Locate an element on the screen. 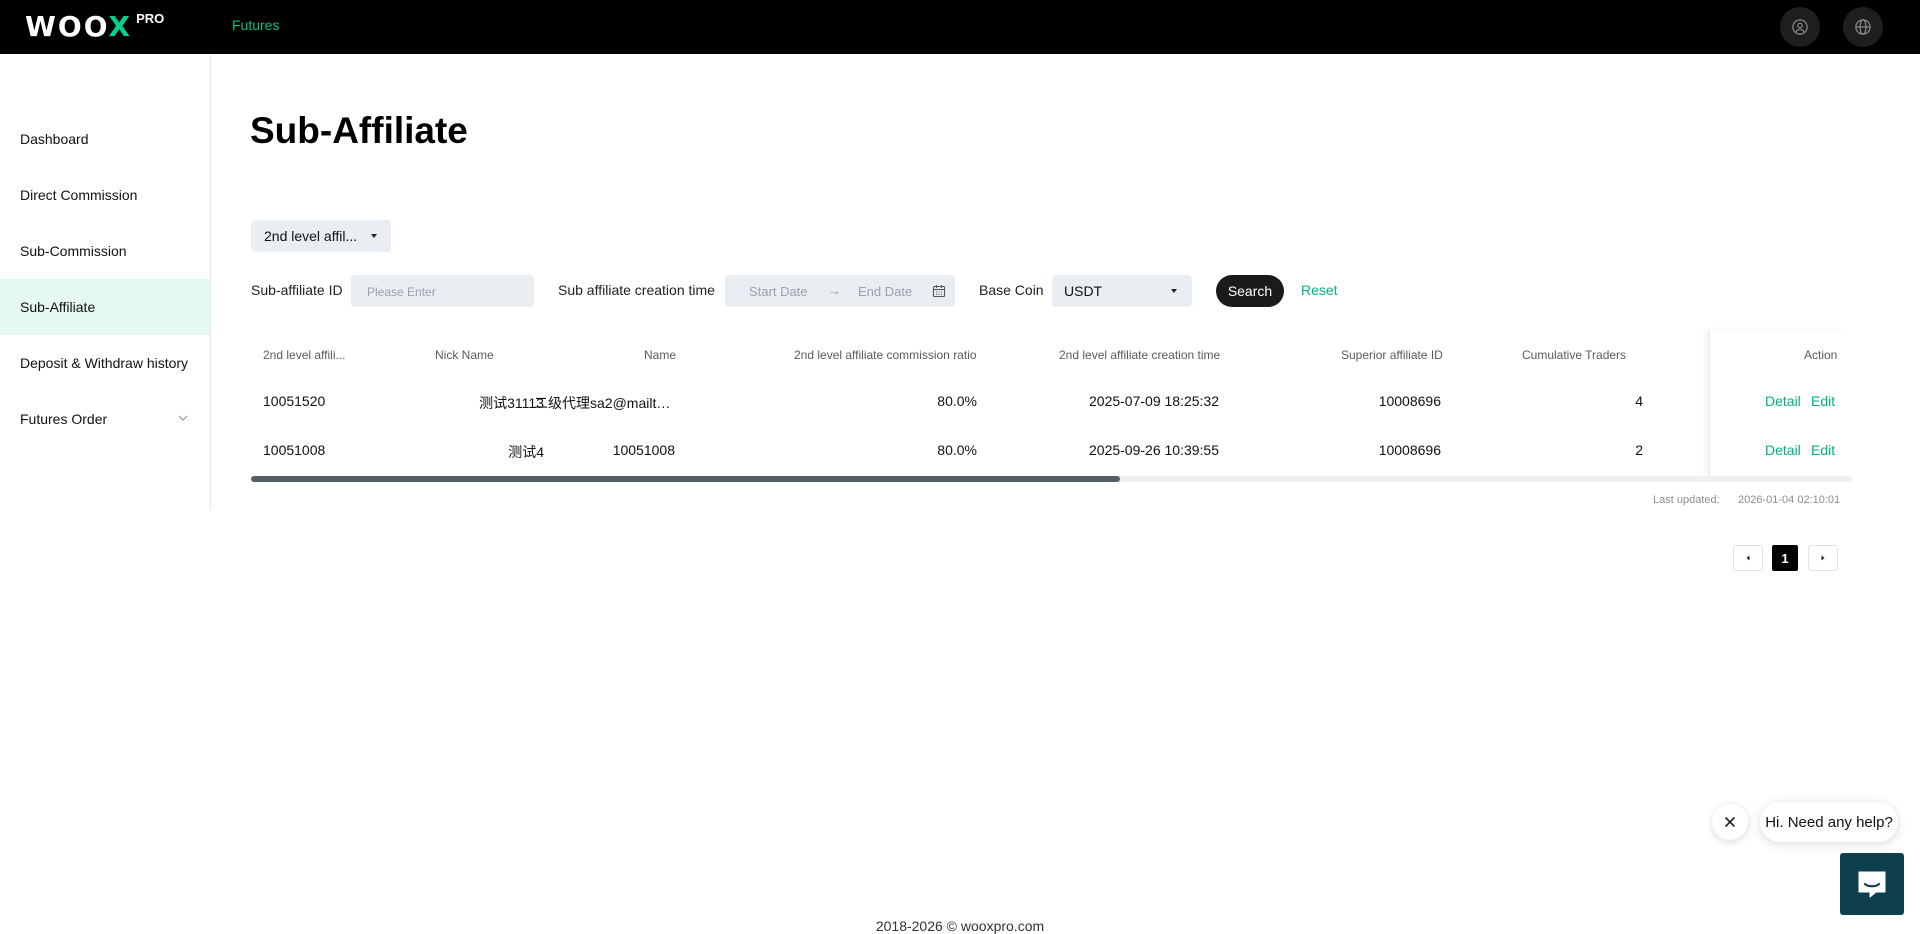 The image size is (1920, 934). user-circle-icon is located at coordinates (1800, 27).